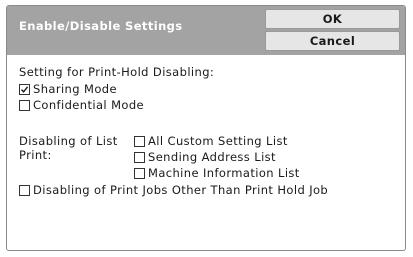  I want to click on custom-setting-list-checkbox-row: All Custom Setting List, so click(211, 141).